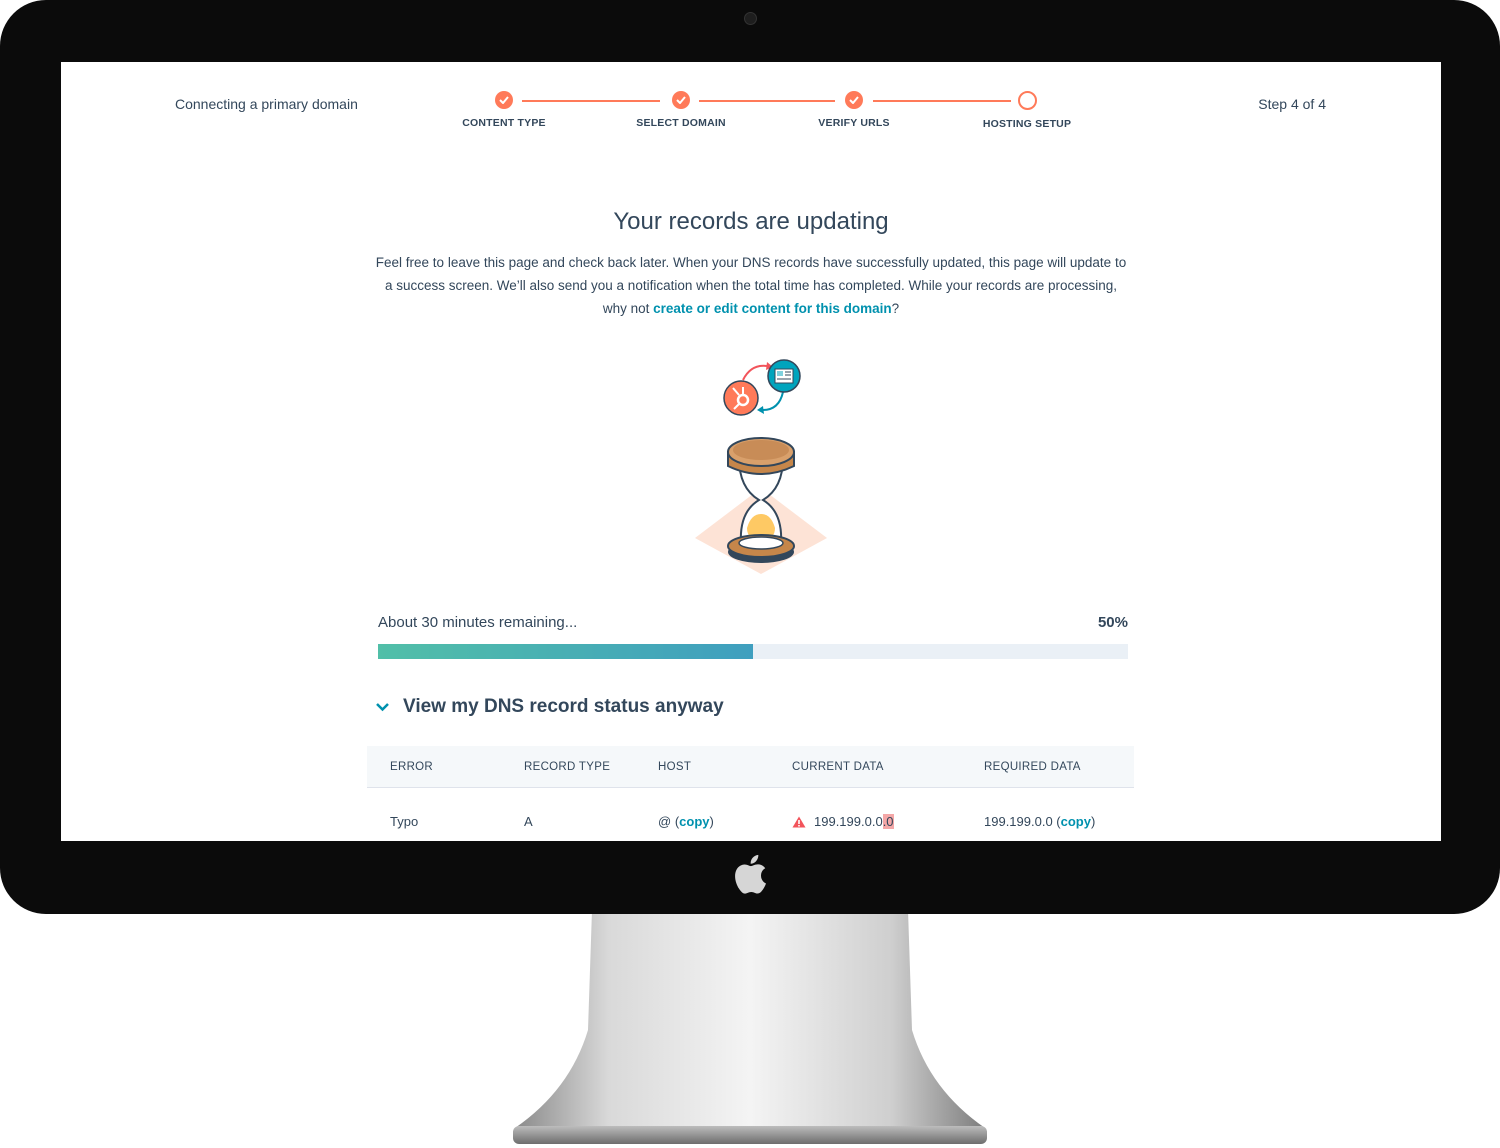 Image resolution: width=1500 pixels, height=1148 pixels. Describe the element at coordinates (694, 821) in the screenshot. I see `copy-host-link: copy` at that location.